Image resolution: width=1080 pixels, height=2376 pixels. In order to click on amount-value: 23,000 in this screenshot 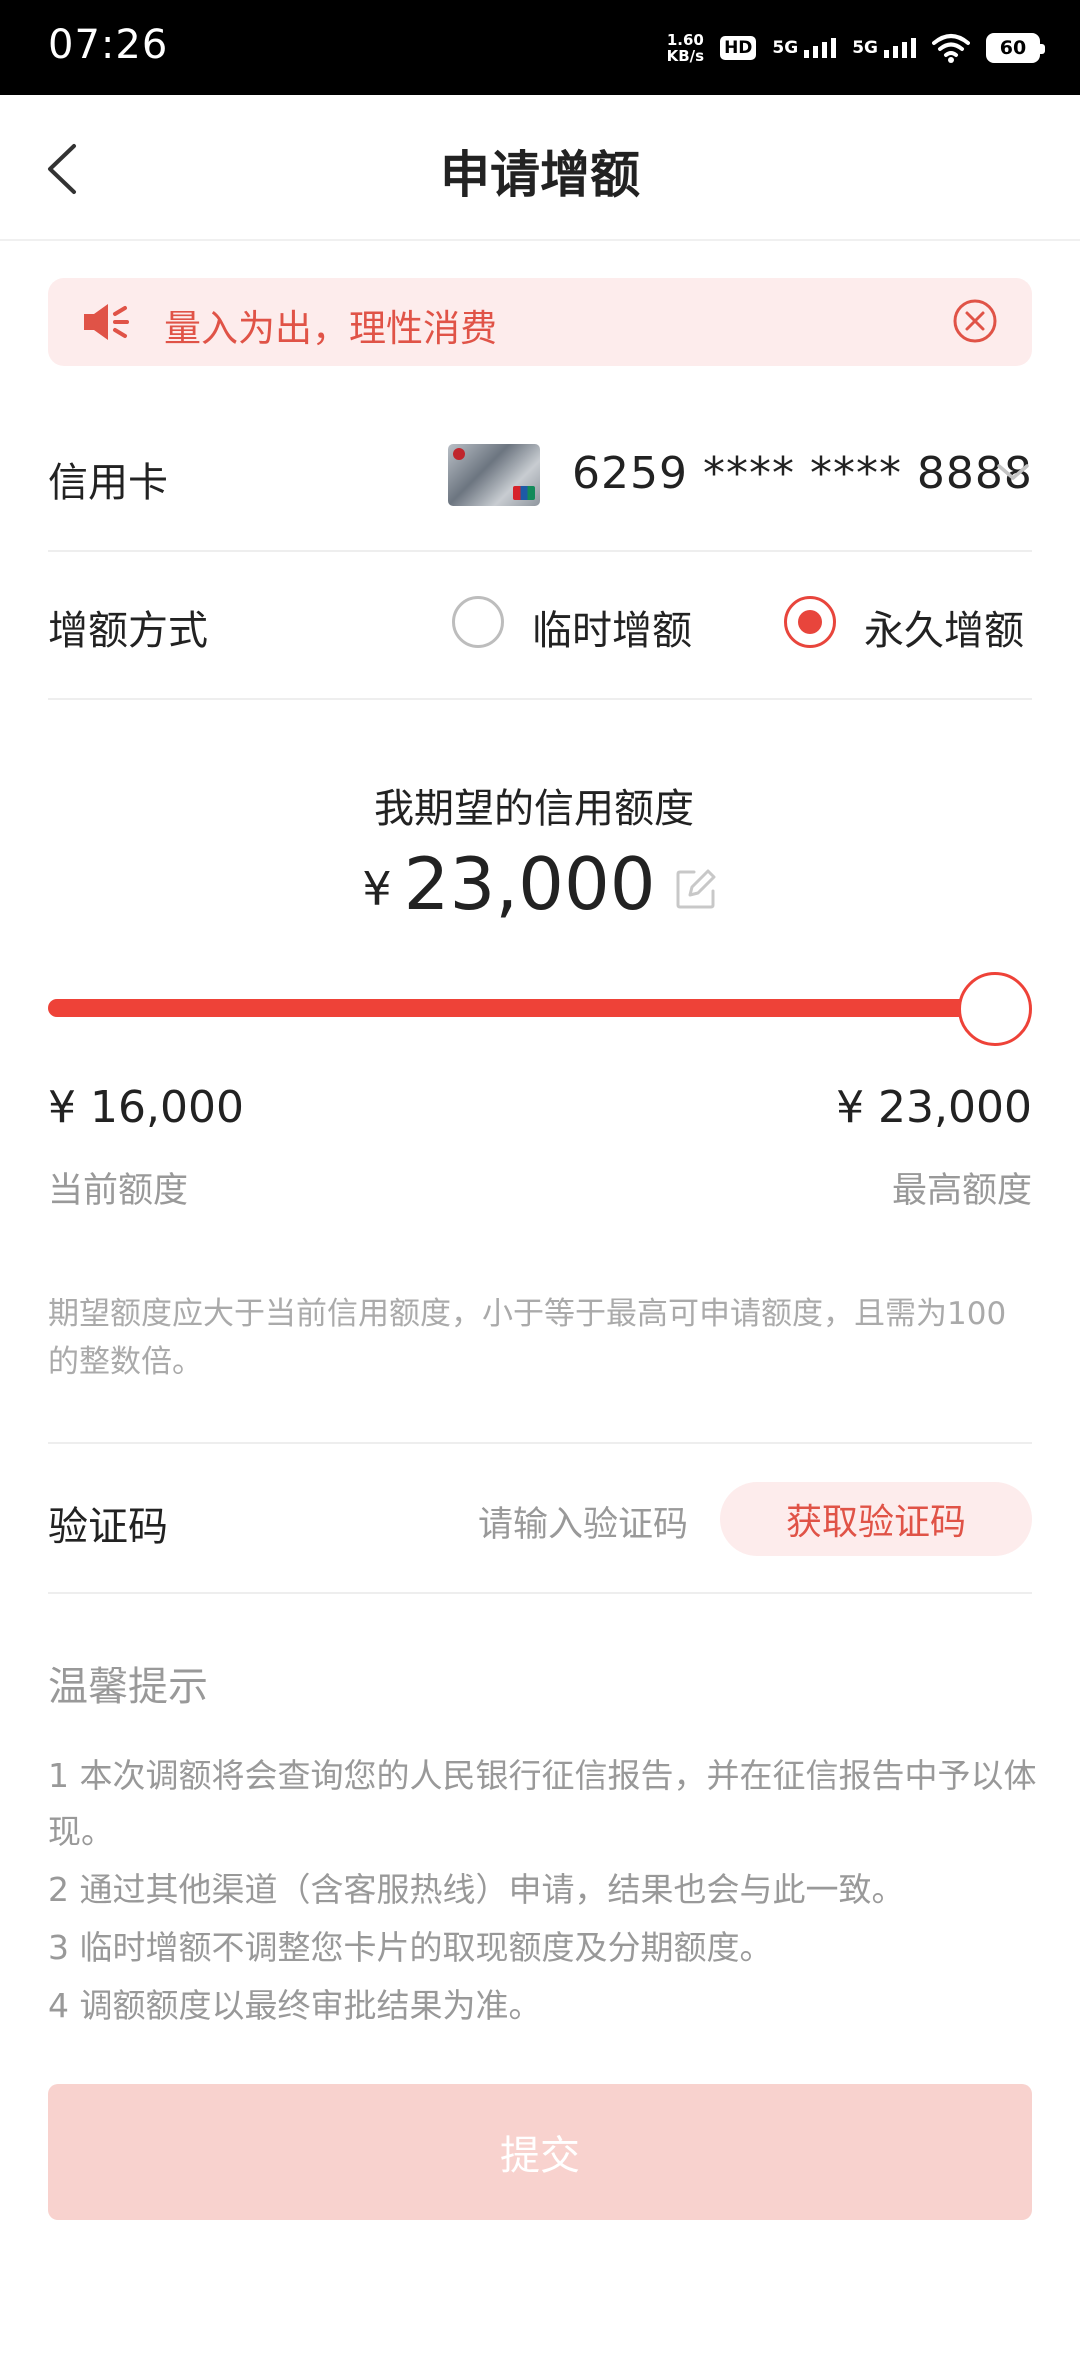, I will do `click(529, 884)`.